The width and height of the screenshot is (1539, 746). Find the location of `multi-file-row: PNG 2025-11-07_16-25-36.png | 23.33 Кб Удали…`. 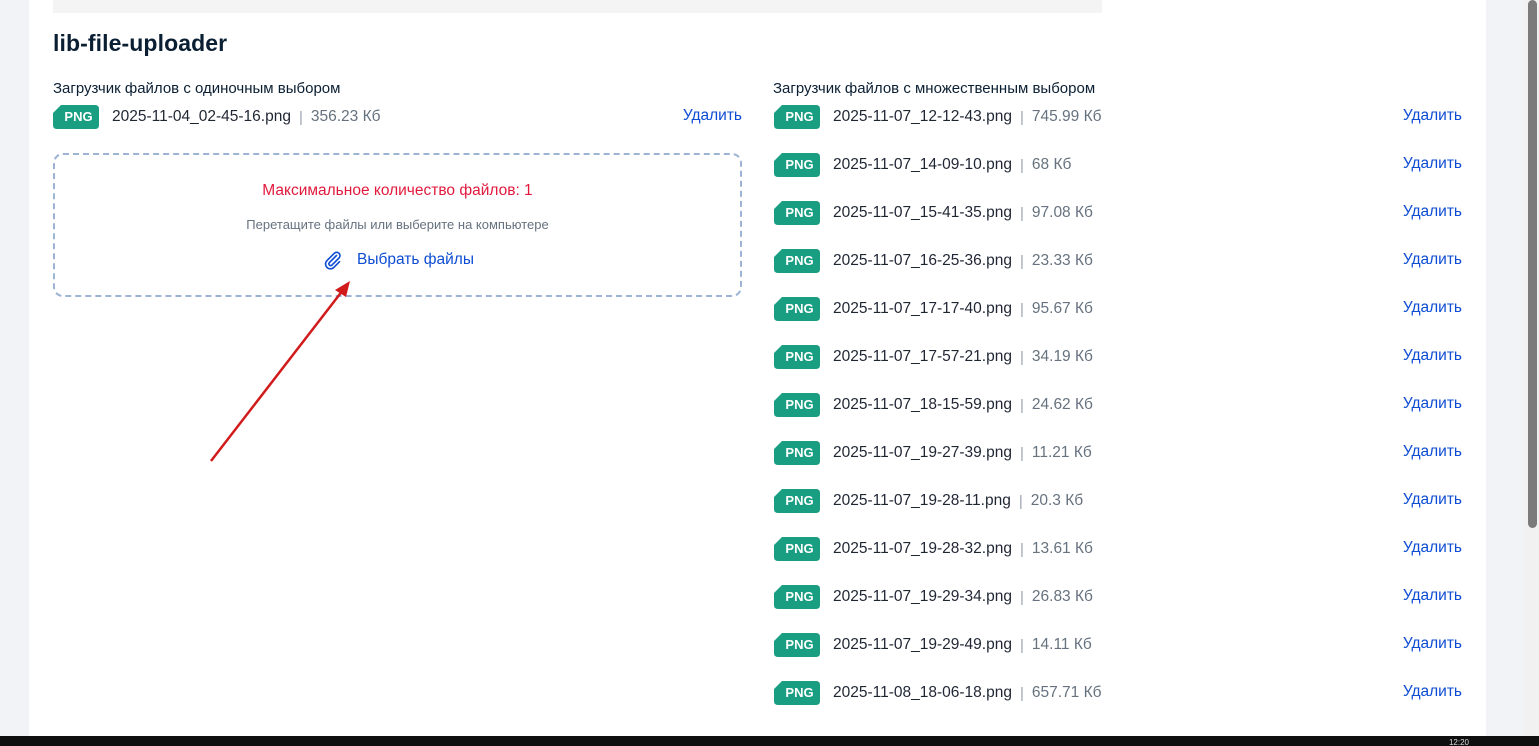

multi-file-row: PNG 2025-11-07_16-25-36.png | 23.33 Кб Удали… is located at coordinates (1118, 261).